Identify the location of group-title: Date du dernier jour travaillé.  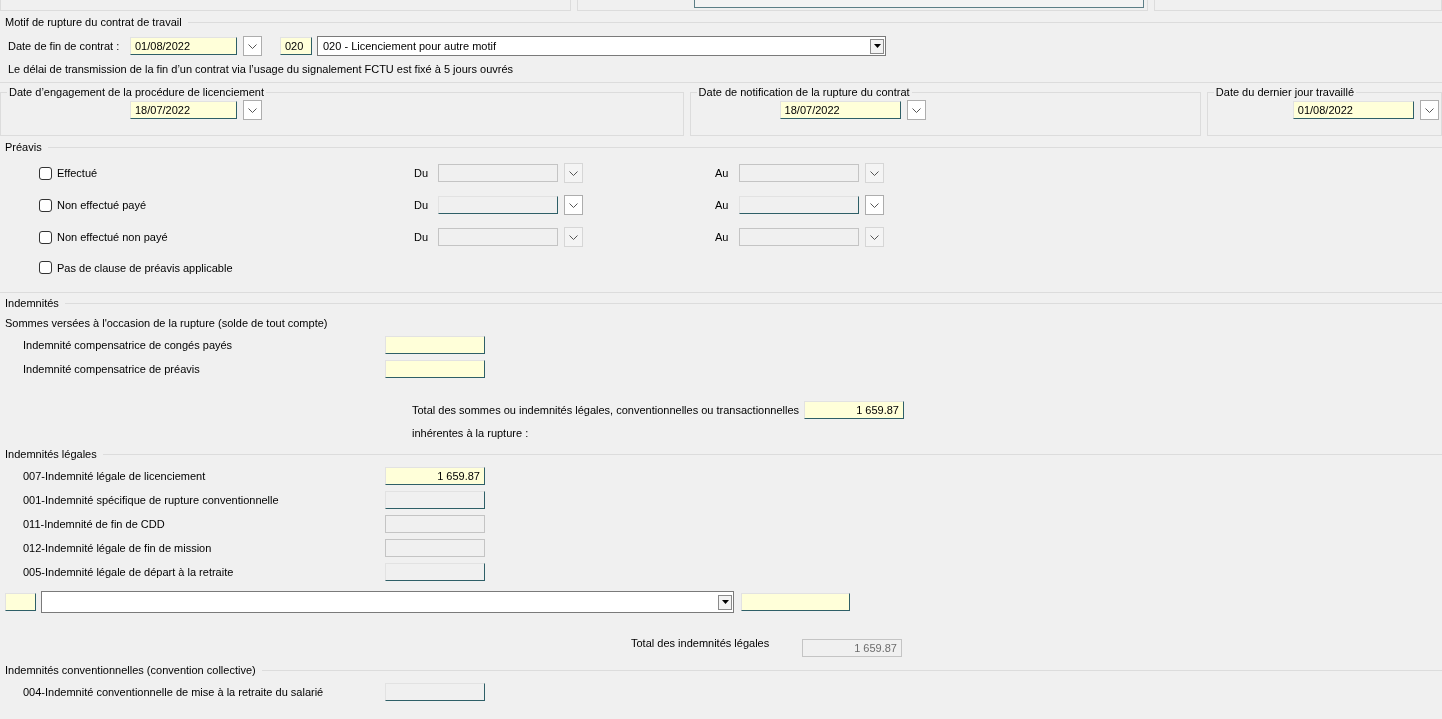
(1284, 92).